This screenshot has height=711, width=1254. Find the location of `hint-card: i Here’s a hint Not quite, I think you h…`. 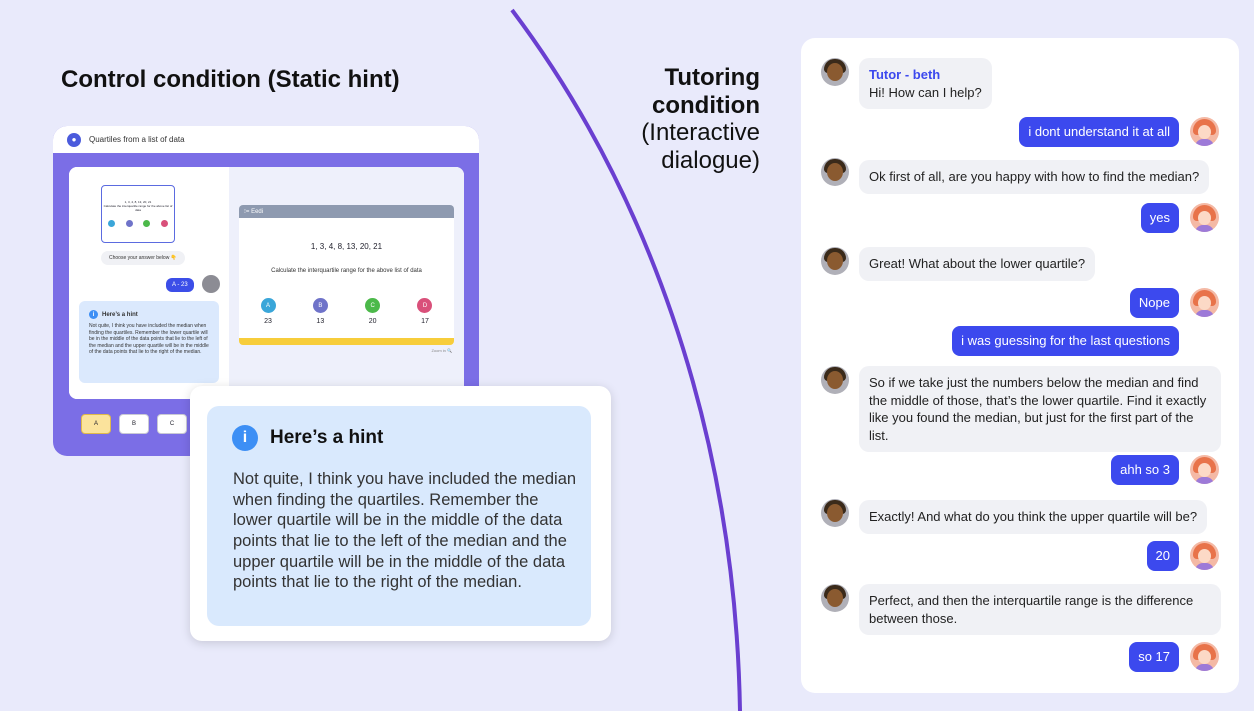

hint-card: i Here’s a hint Not quite, I think you h… is located at coordinates (400, 513).